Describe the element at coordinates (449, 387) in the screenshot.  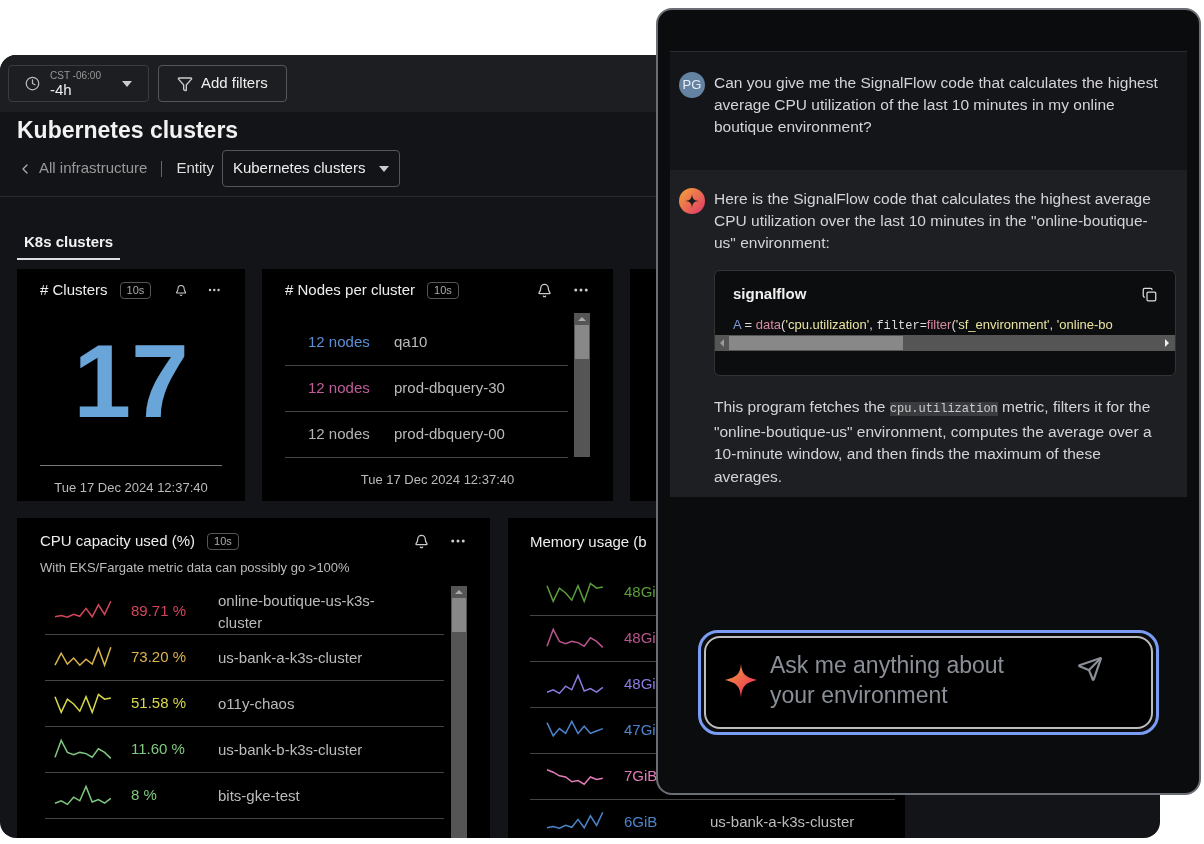
I see `cluster-name: prod-dbquery-30` at that location.